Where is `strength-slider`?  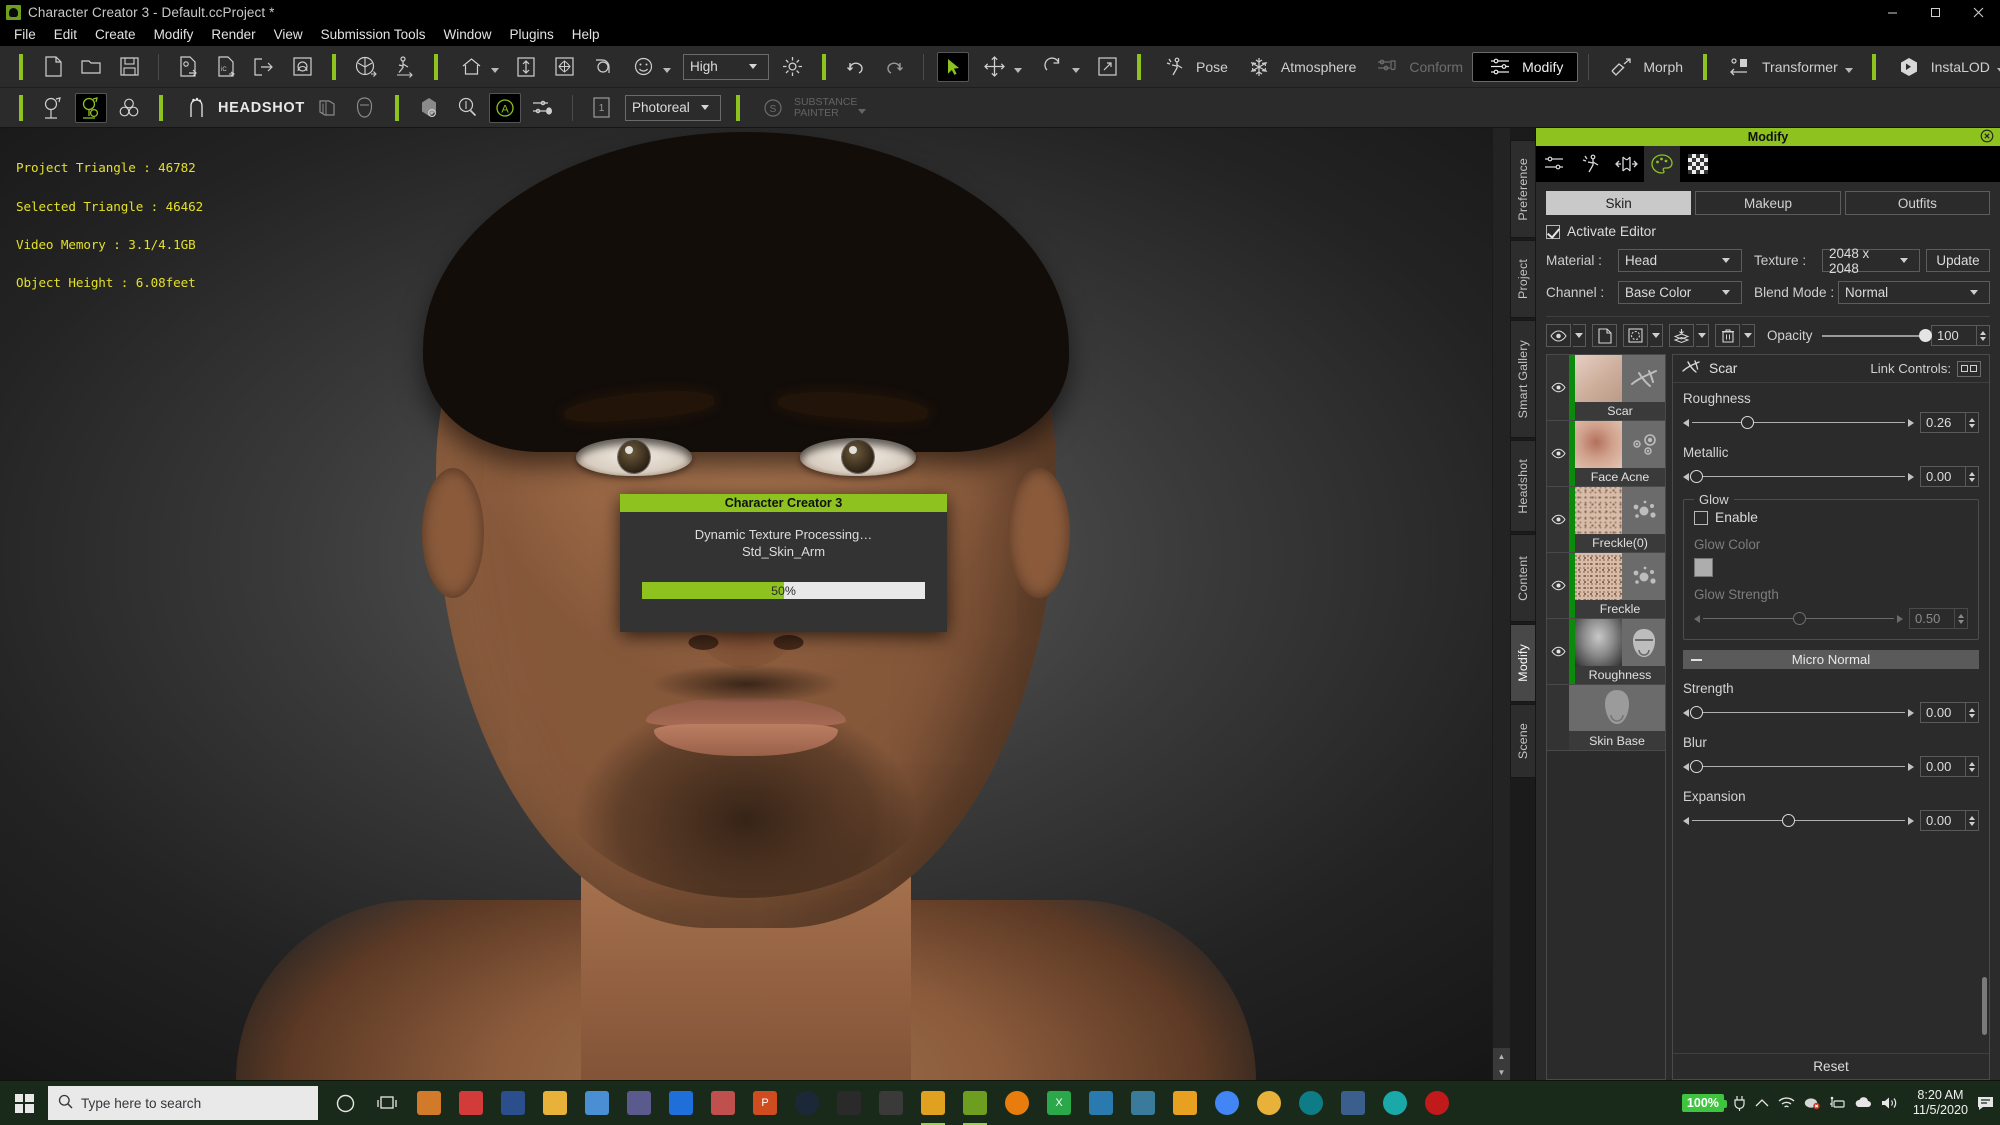
strength-slider is located at coordinates (1797, 713).